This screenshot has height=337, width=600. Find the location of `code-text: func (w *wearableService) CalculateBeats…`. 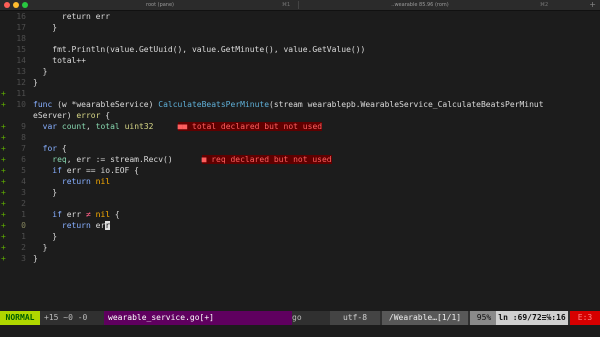

code-text: func (w *wearableService) CalculateBeats… is located at coordinates (288, 104).